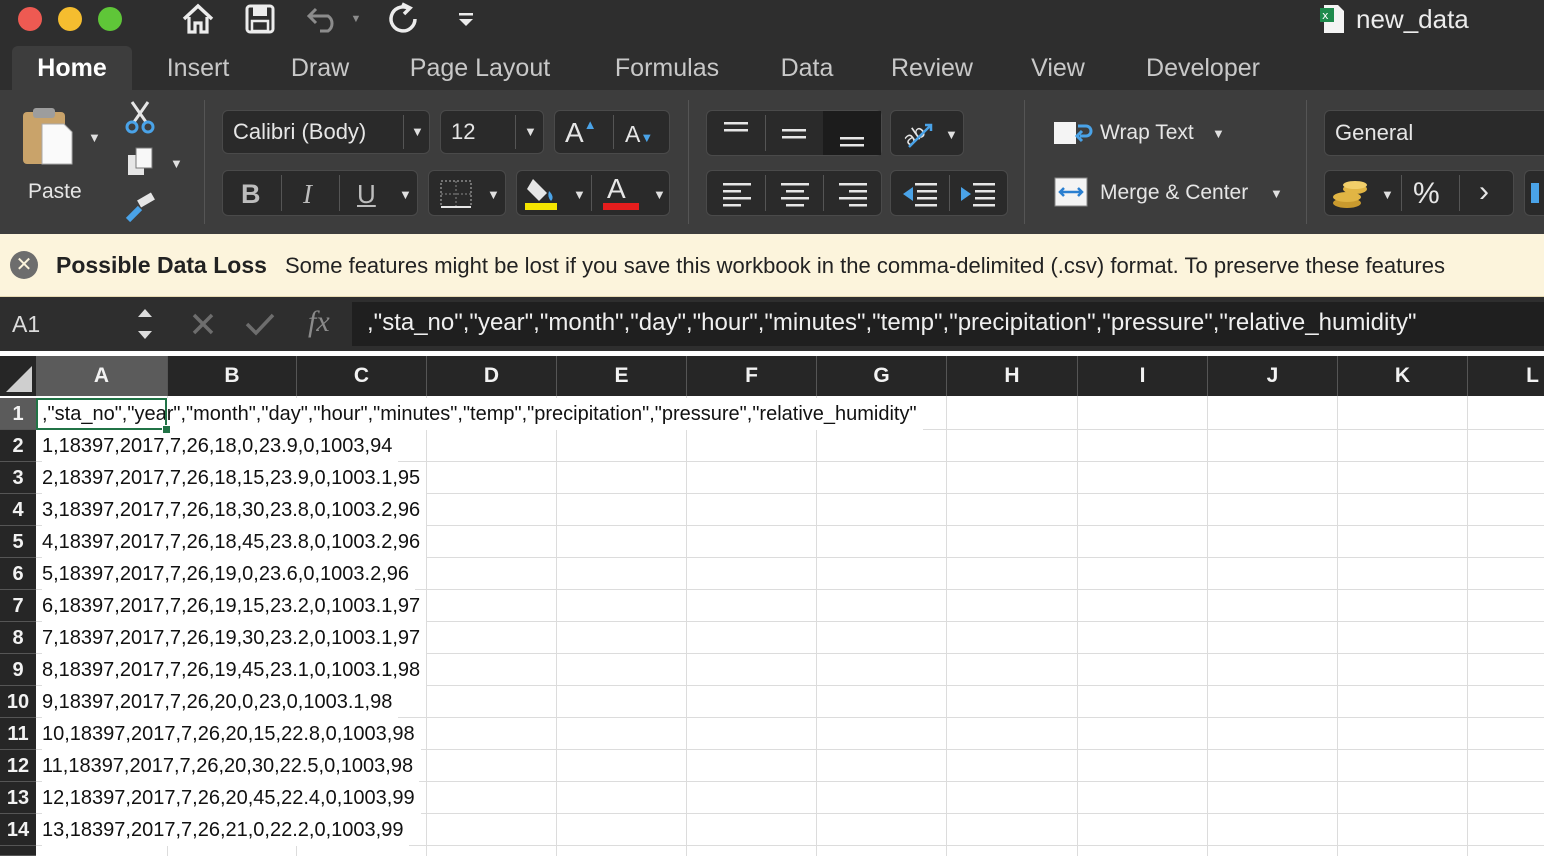 This screenshot has height=856, width=1544. What do you see at coordinates (251, 194) in the screenshot?
I see `bold-button: B` at bounding box center [251, 194].